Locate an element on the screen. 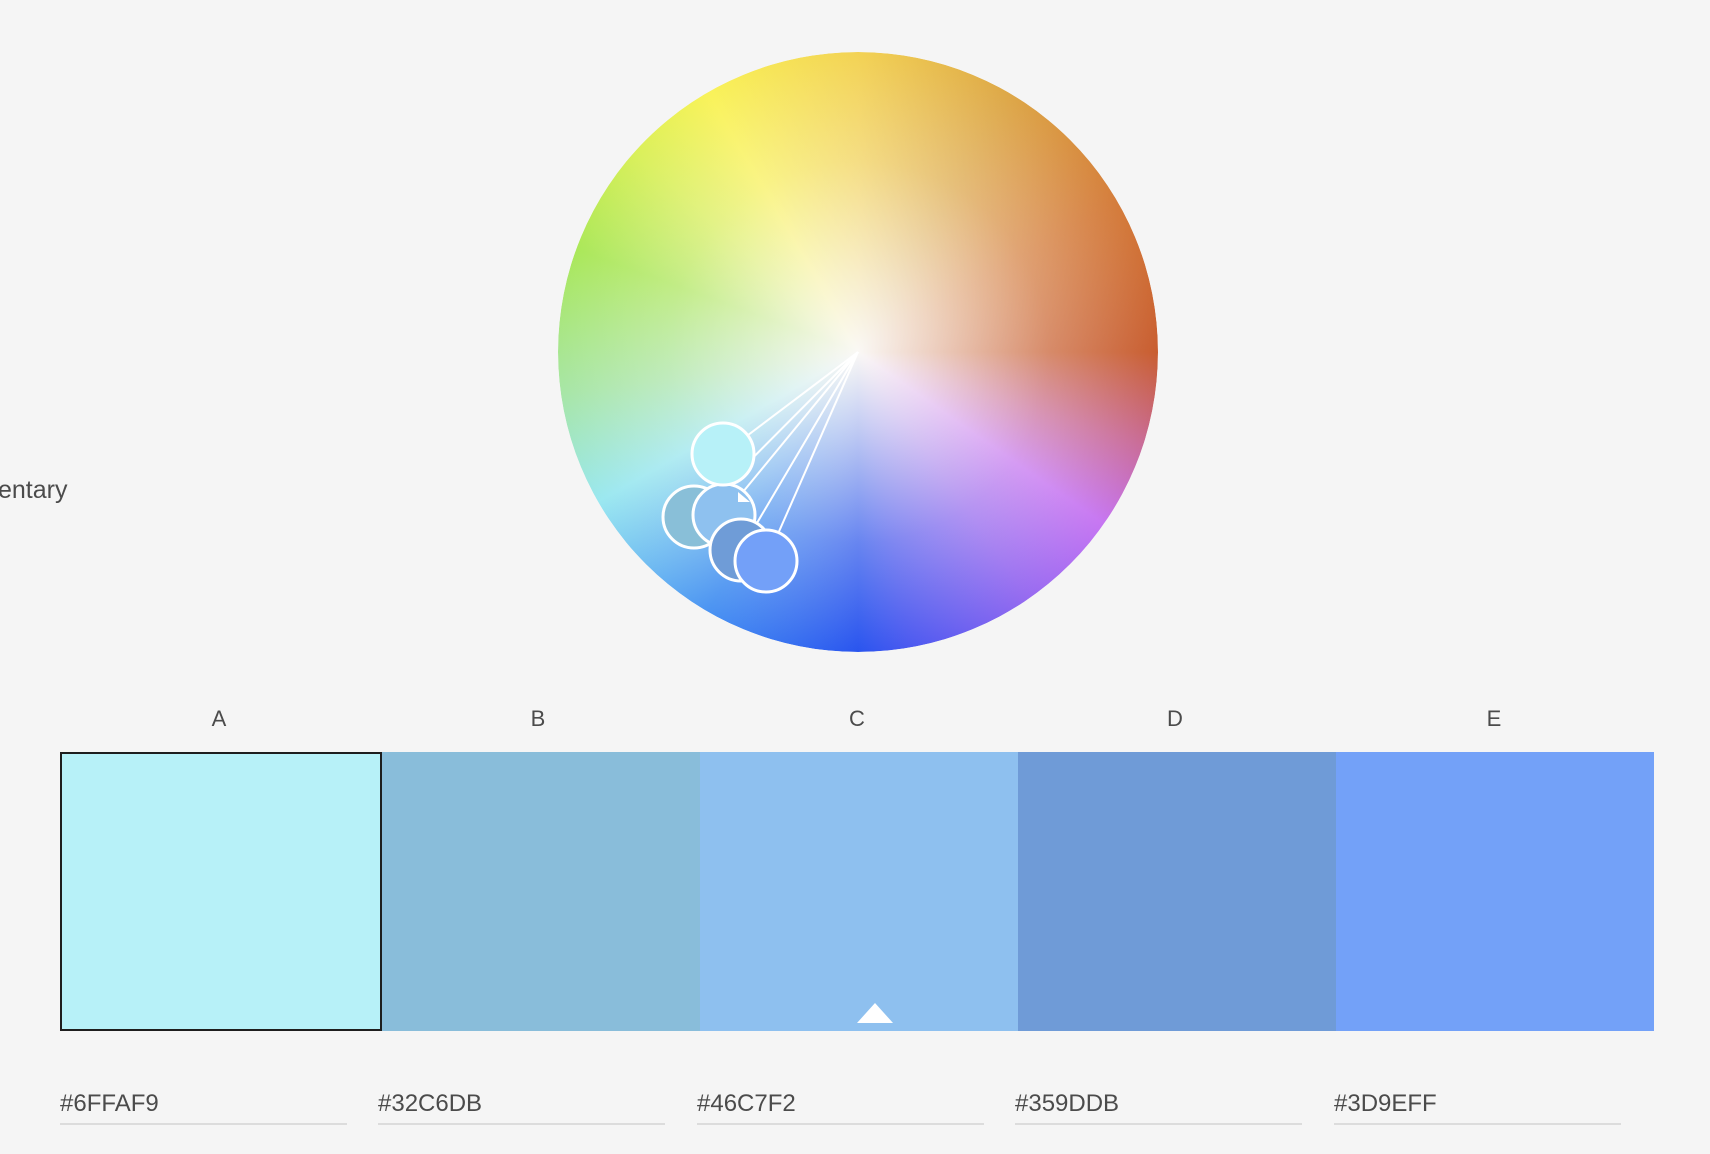 The height and width of the screenshot is (1154, 1710). swatch-label-d: D is located at coordinates (1175, 718).